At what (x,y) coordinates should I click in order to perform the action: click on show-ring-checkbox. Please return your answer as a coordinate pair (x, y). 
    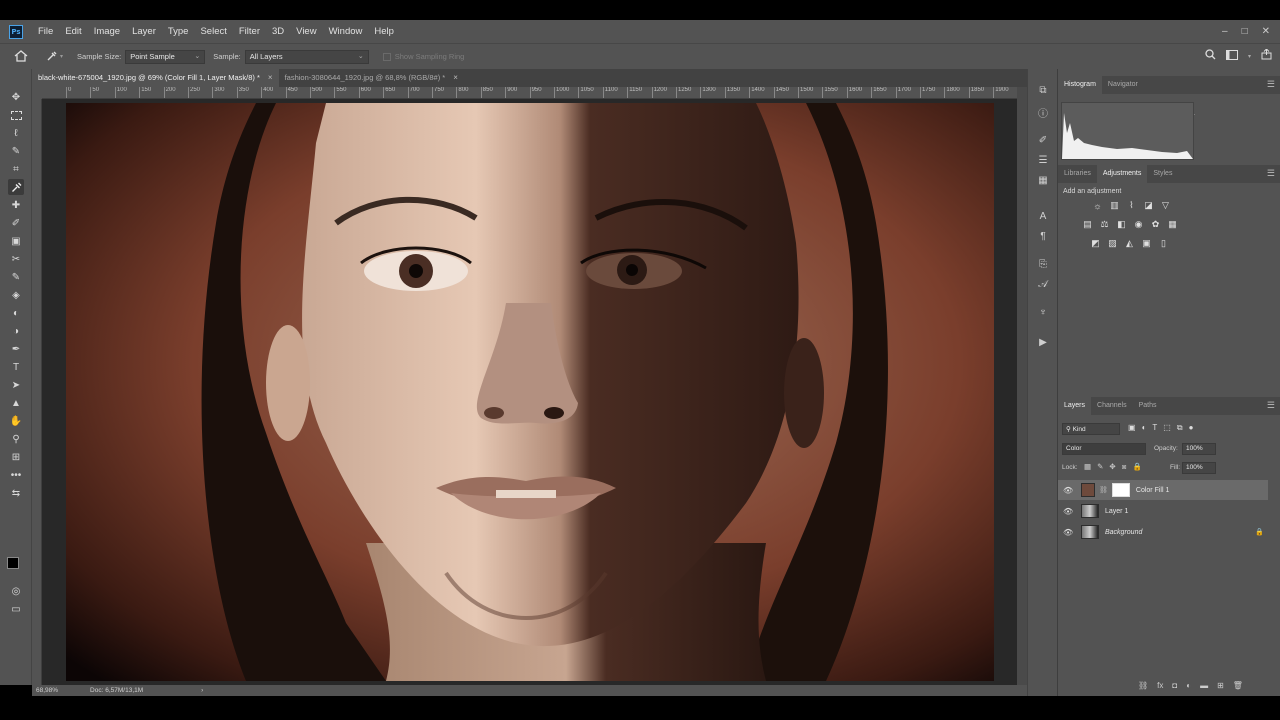
    Looking at the image, I should click on (386, 56).